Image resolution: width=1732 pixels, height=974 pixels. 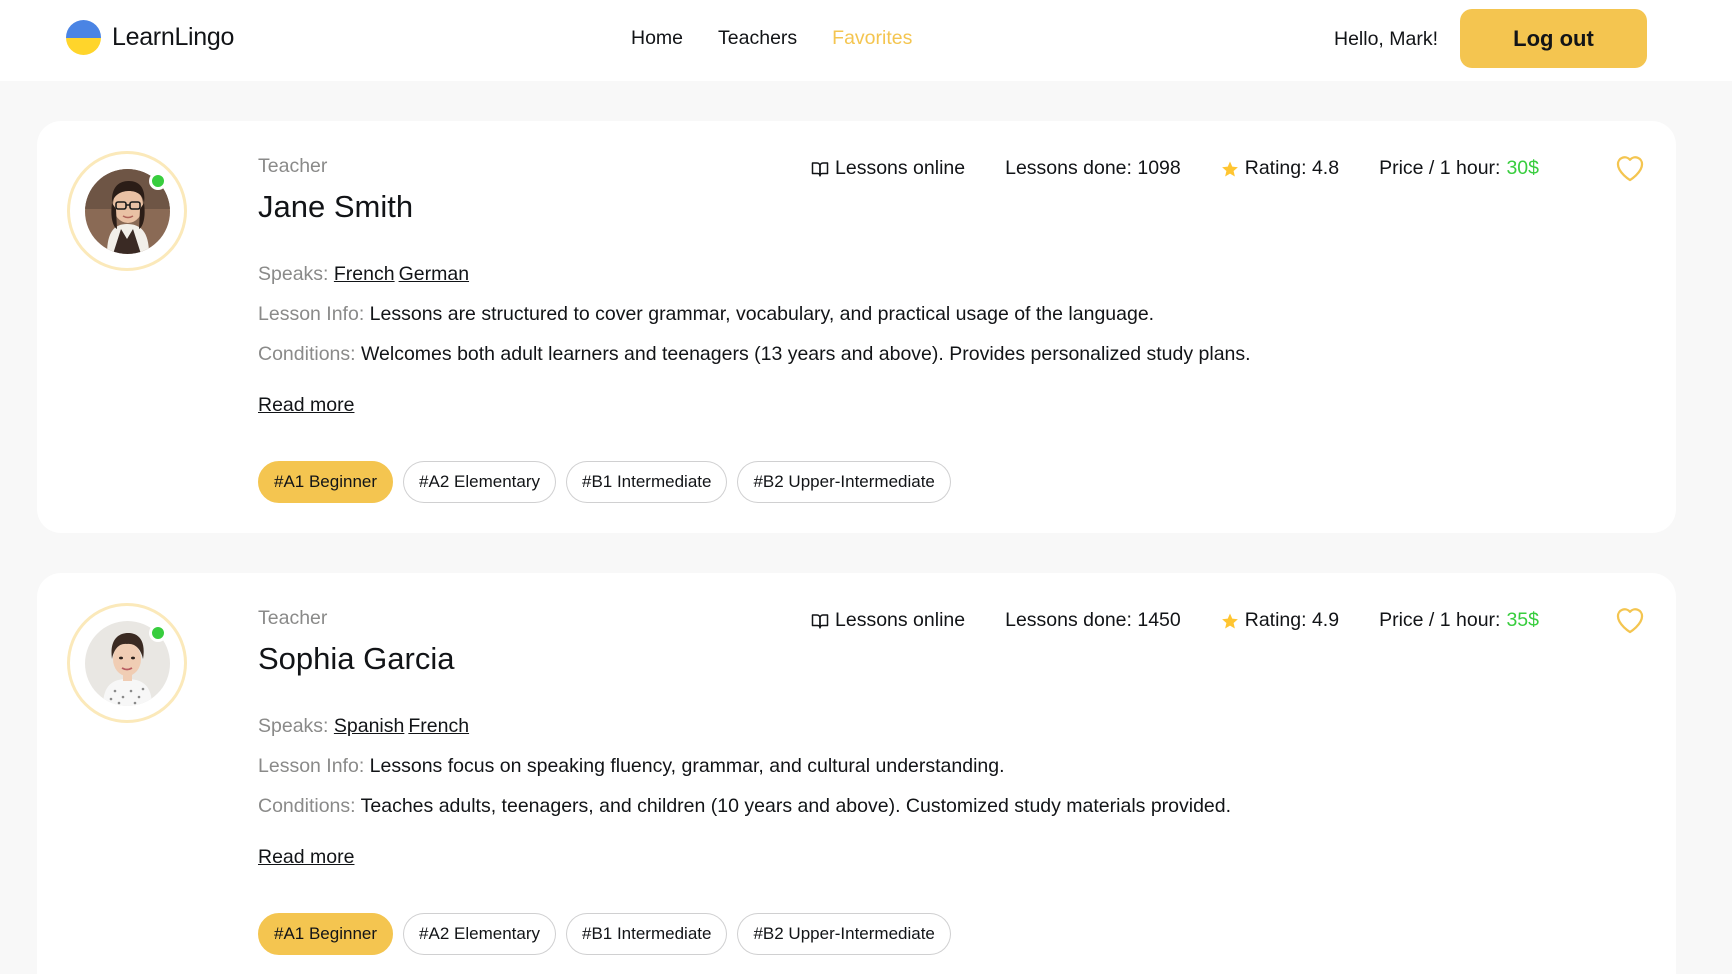 I want to click on nav-home: Home, so click(x=657, y=38).